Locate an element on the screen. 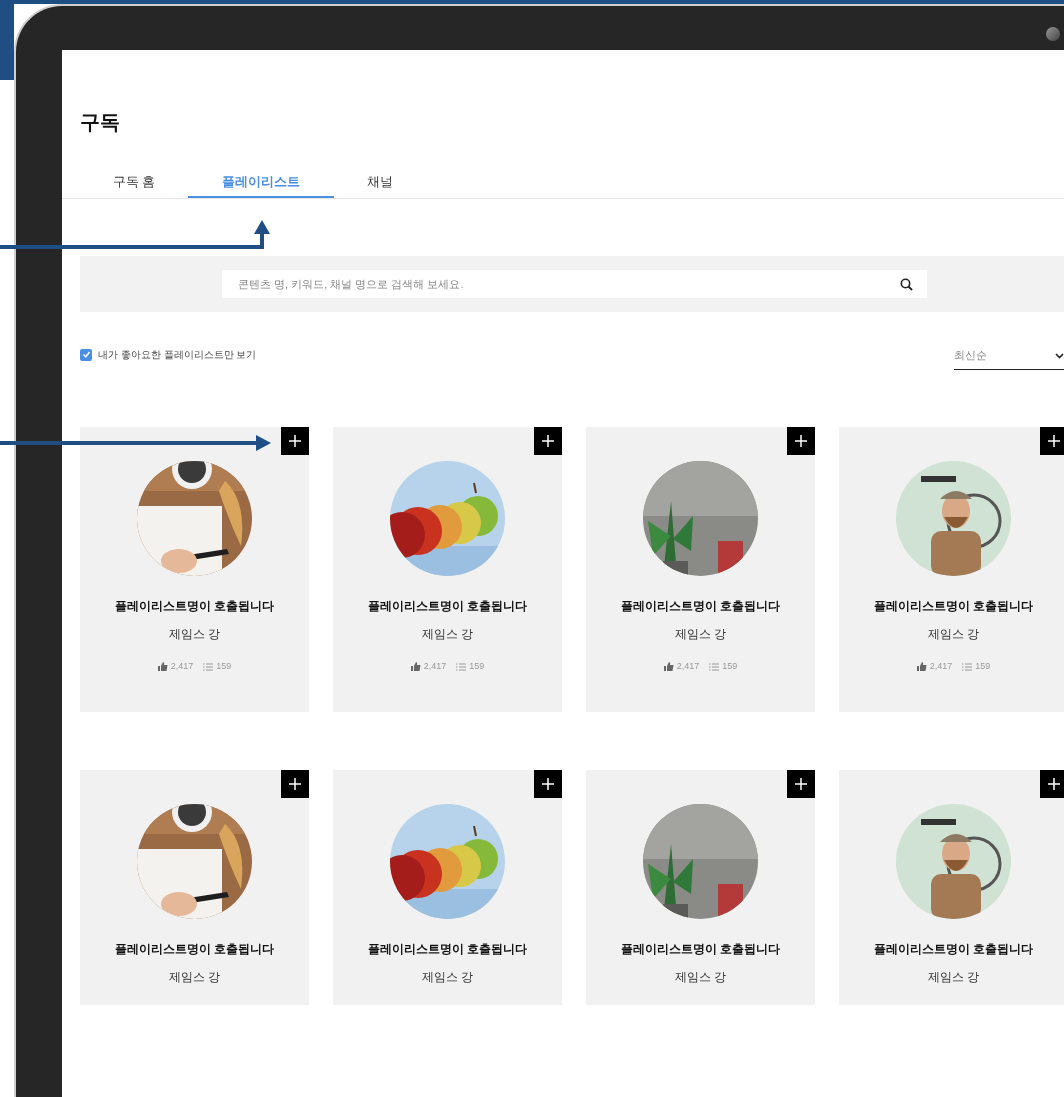 Image resolution: width=1064 pixels, height=1097 pixels. checkbox-label: 내가 좋아요한 플레이리스트만 보기 is located at coordinates (177, 355).